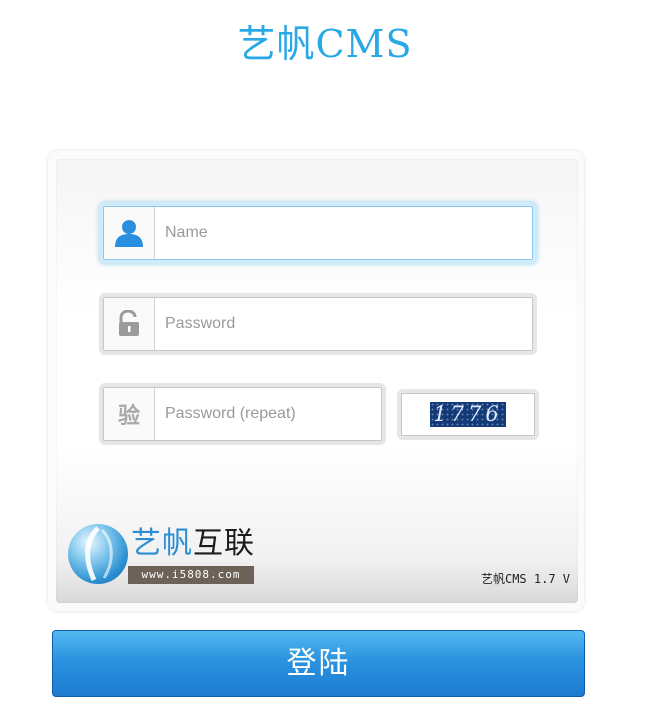 The height and width of the screenshot is (715, 650). I want to click on verify-icon-text: 验, so click(128, 416).